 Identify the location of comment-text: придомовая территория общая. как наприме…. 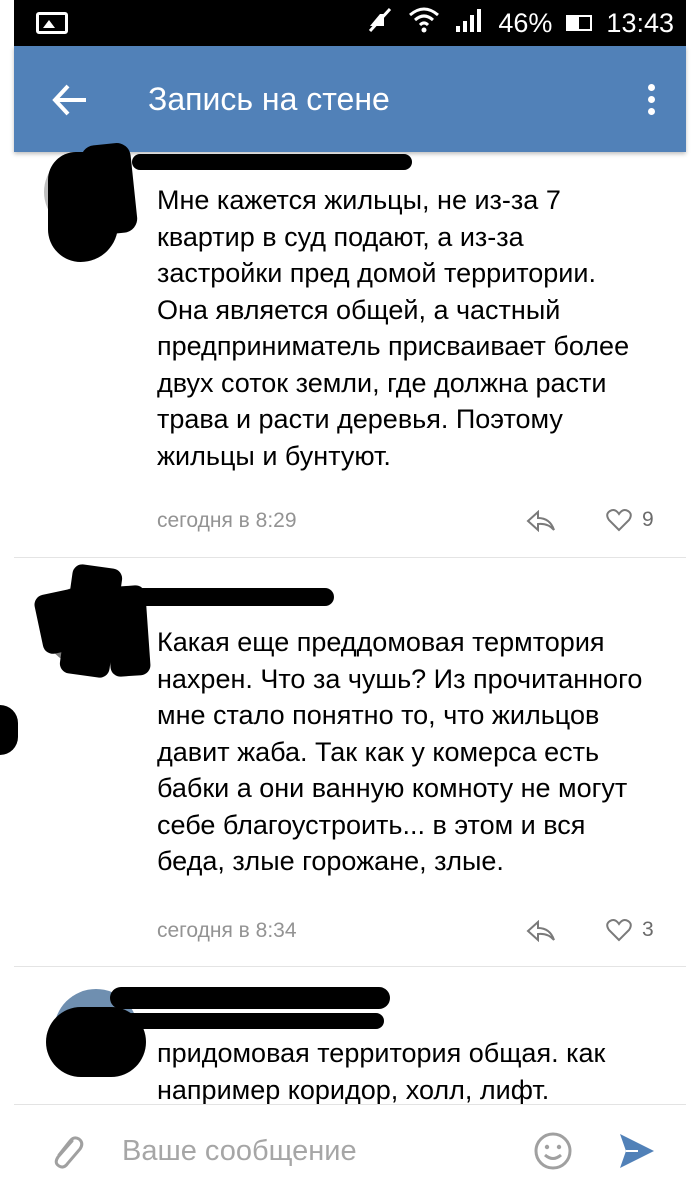
(381, 1071).